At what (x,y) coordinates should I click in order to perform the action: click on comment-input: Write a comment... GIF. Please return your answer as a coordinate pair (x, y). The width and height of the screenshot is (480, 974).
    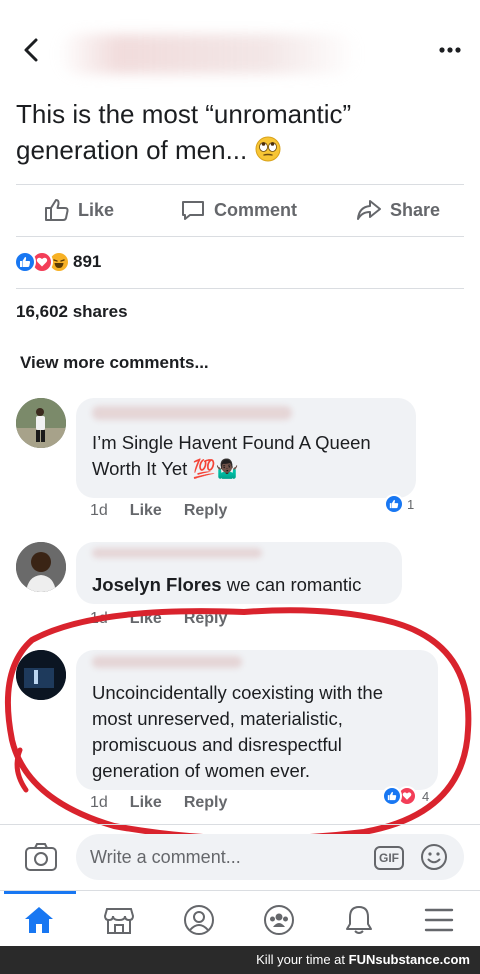
    Looking at the image, I should click on (270, 857).